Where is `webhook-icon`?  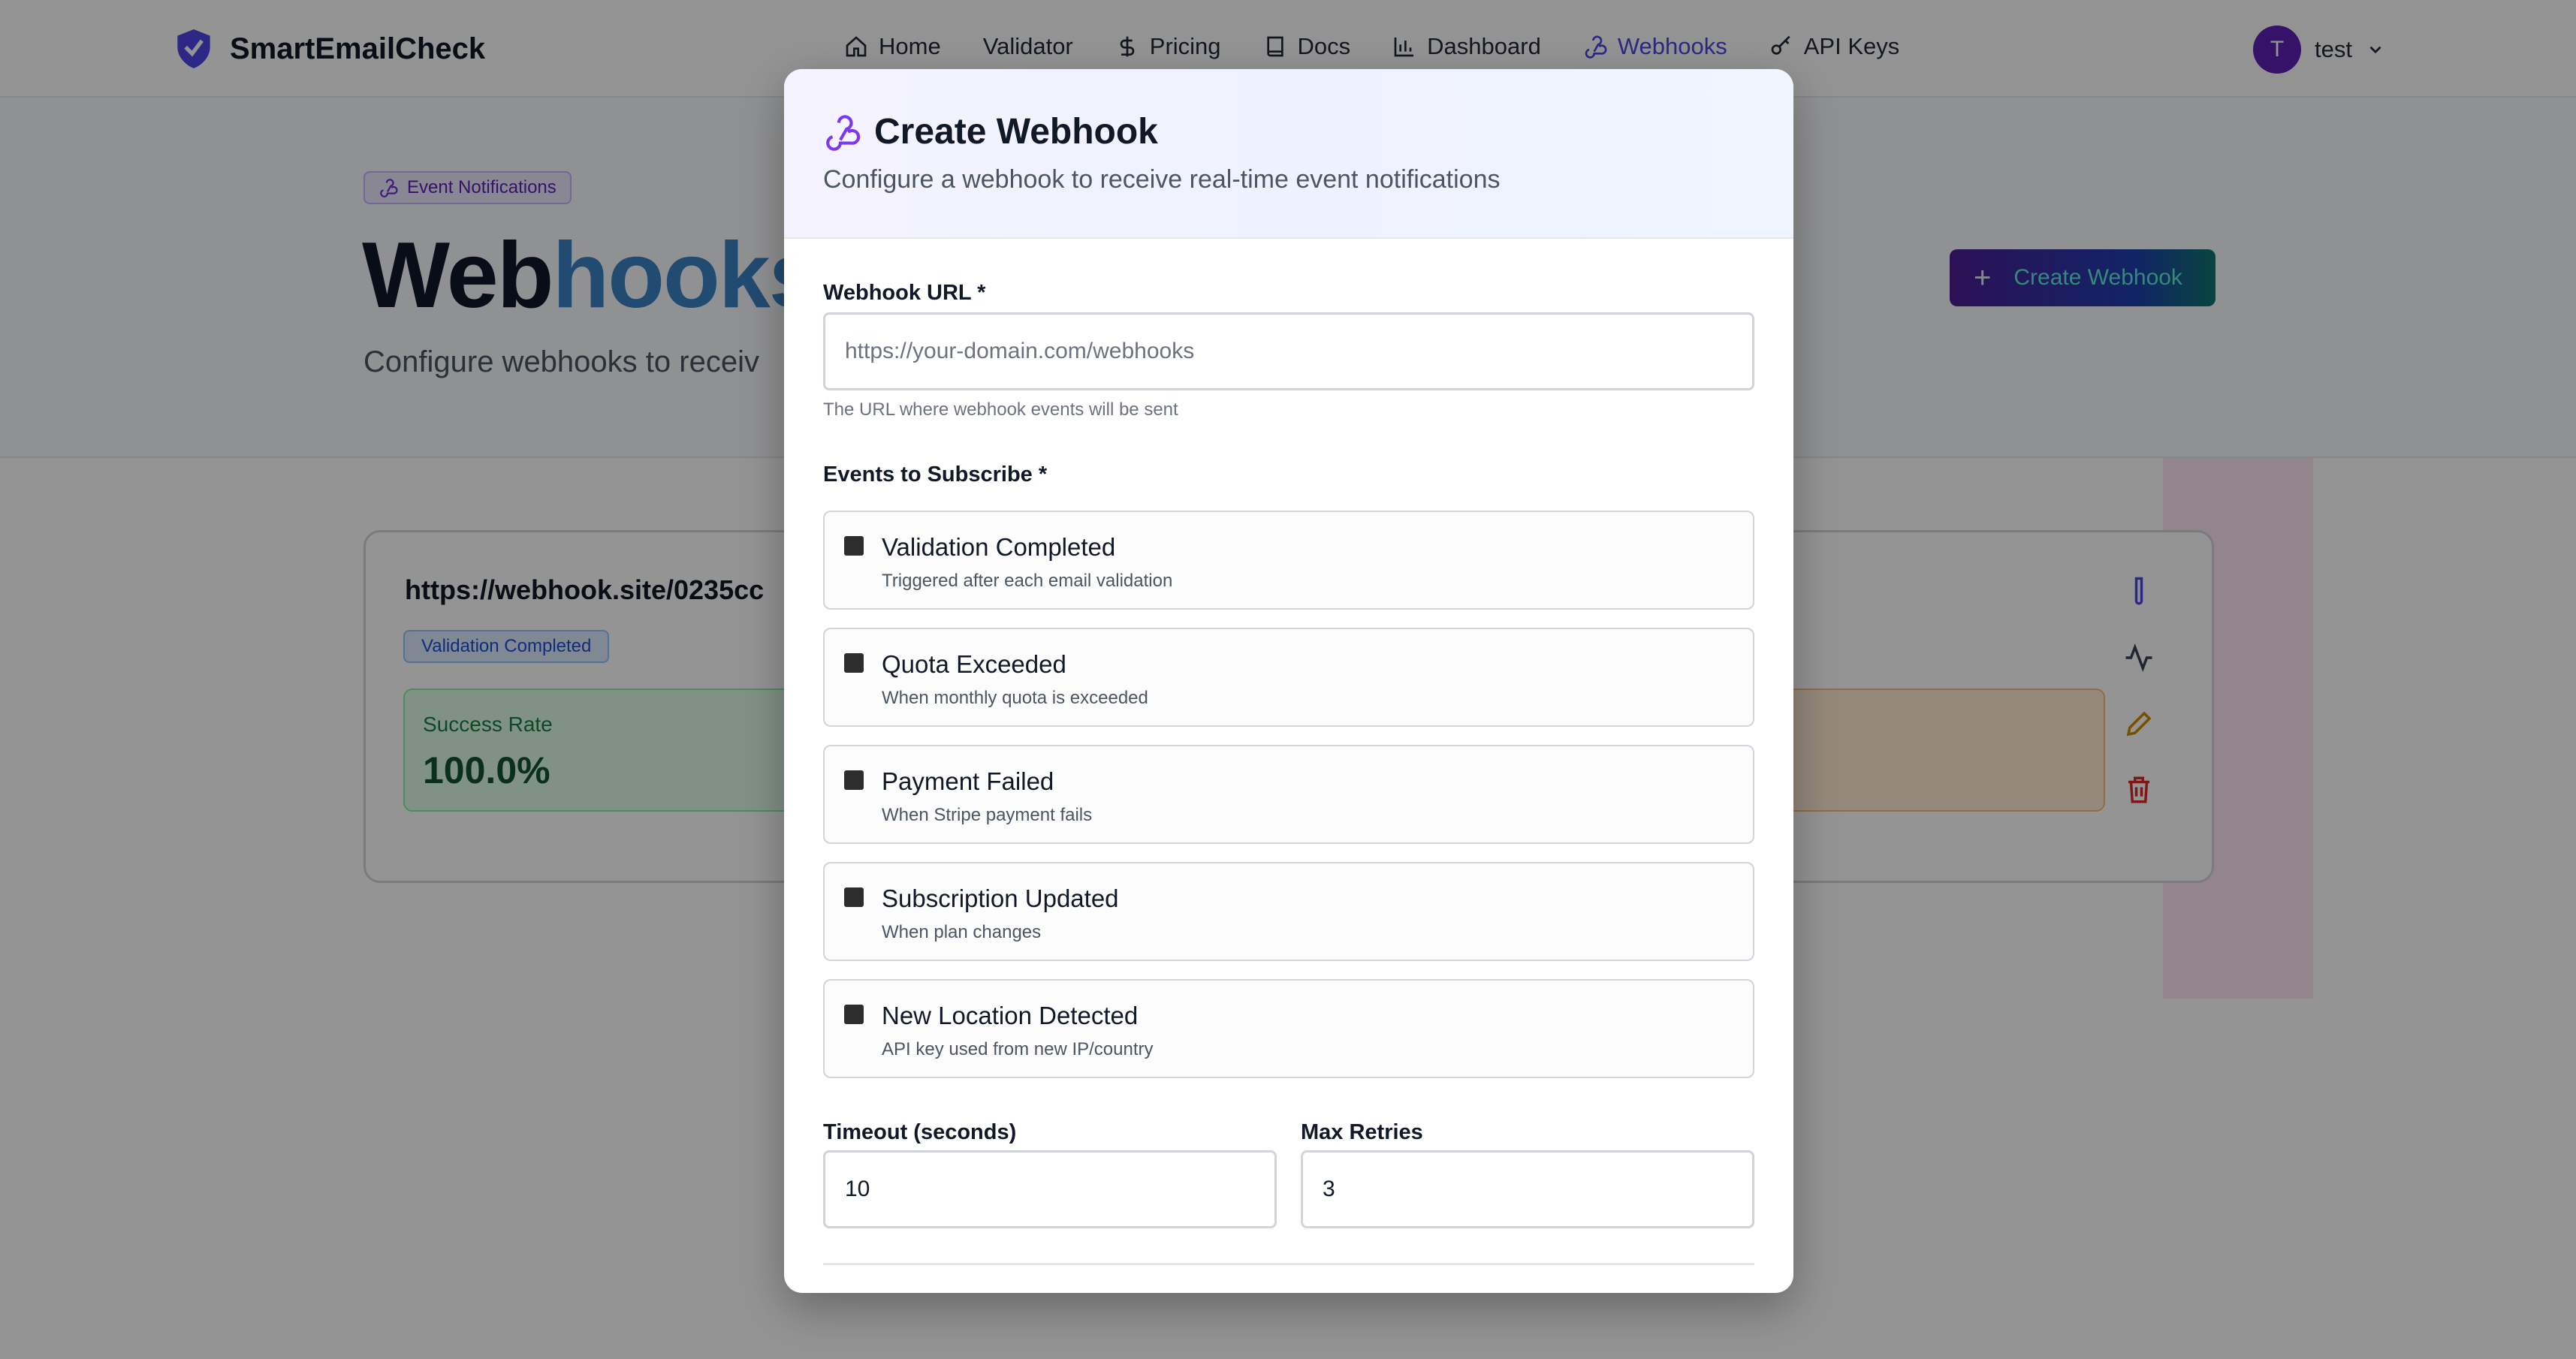
webhook-icon is located at coordinates (843, 132).